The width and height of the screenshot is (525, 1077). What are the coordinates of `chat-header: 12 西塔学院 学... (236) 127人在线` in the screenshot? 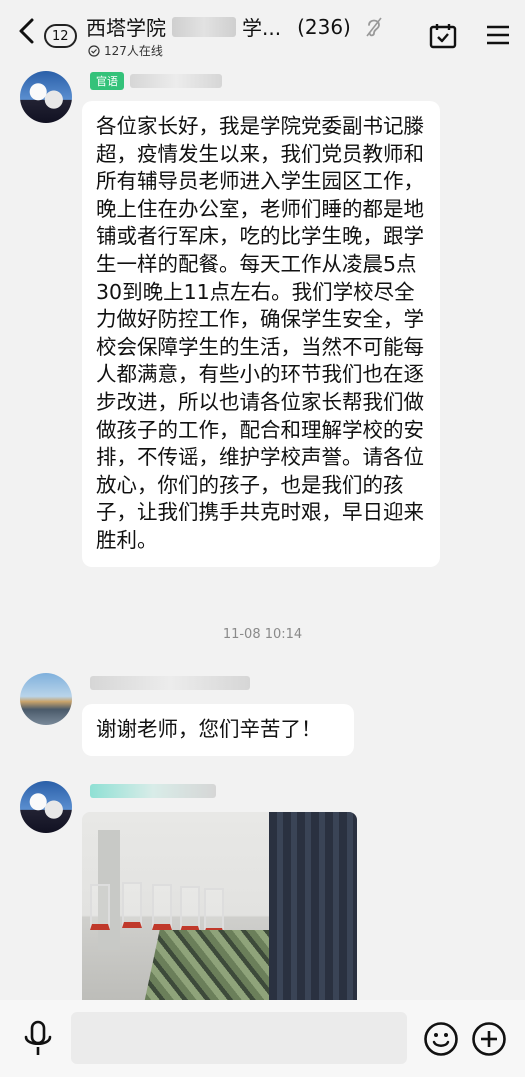 It's located at (262, 31).